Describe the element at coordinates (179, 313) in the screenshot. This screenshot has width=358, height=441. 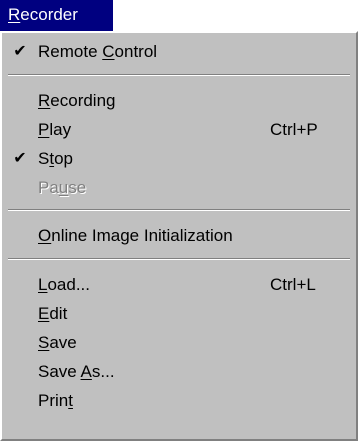
I see `menu-item-edit: Edit` at that location.